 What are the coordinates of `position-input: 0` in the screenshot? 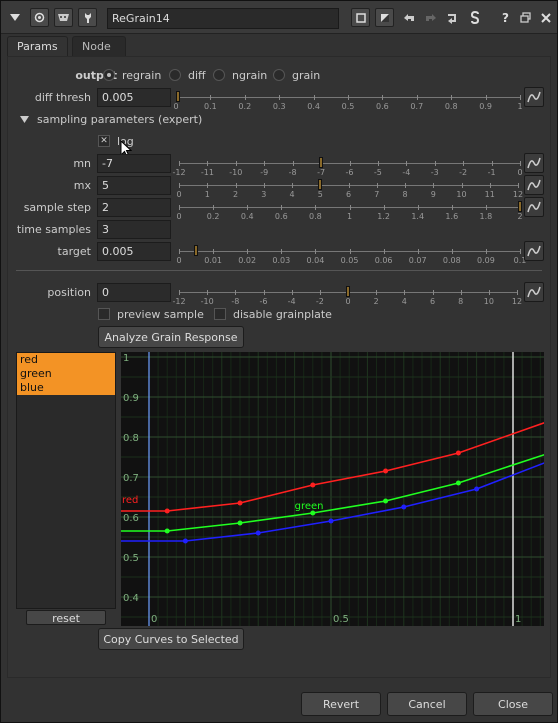 It's located at (134, 292).